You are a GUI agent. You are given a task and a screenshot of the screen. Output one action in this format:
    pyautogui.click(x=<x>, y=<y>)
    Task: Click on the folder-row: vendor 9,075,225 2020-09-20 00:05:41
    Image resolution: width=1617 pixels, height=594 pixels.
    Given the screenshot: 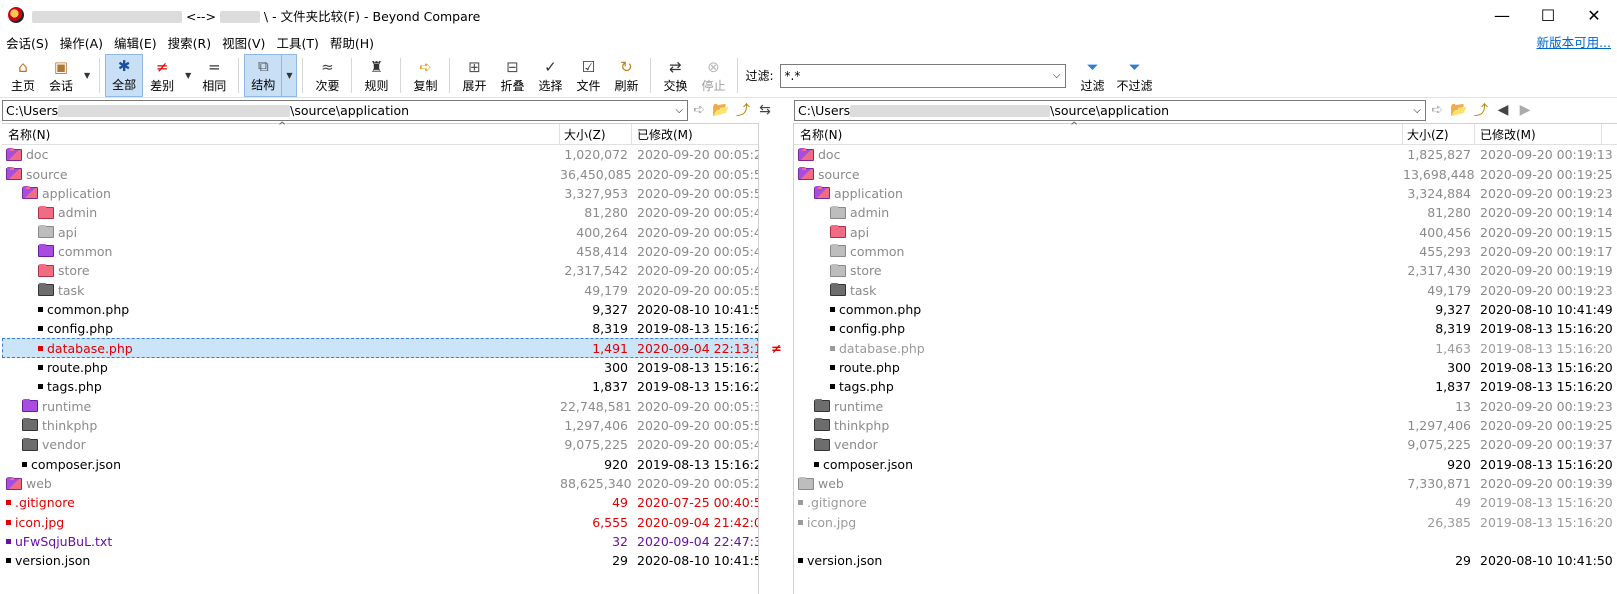 What is the action you would take?
    pyautogui.click(x=386, y=444)
    